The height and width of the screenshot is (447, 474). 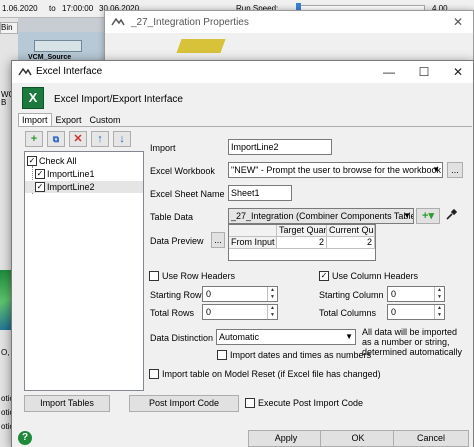 I want to click on use-column-headers-option: ✓ Use Column Headers, so click(x=368, y=276).